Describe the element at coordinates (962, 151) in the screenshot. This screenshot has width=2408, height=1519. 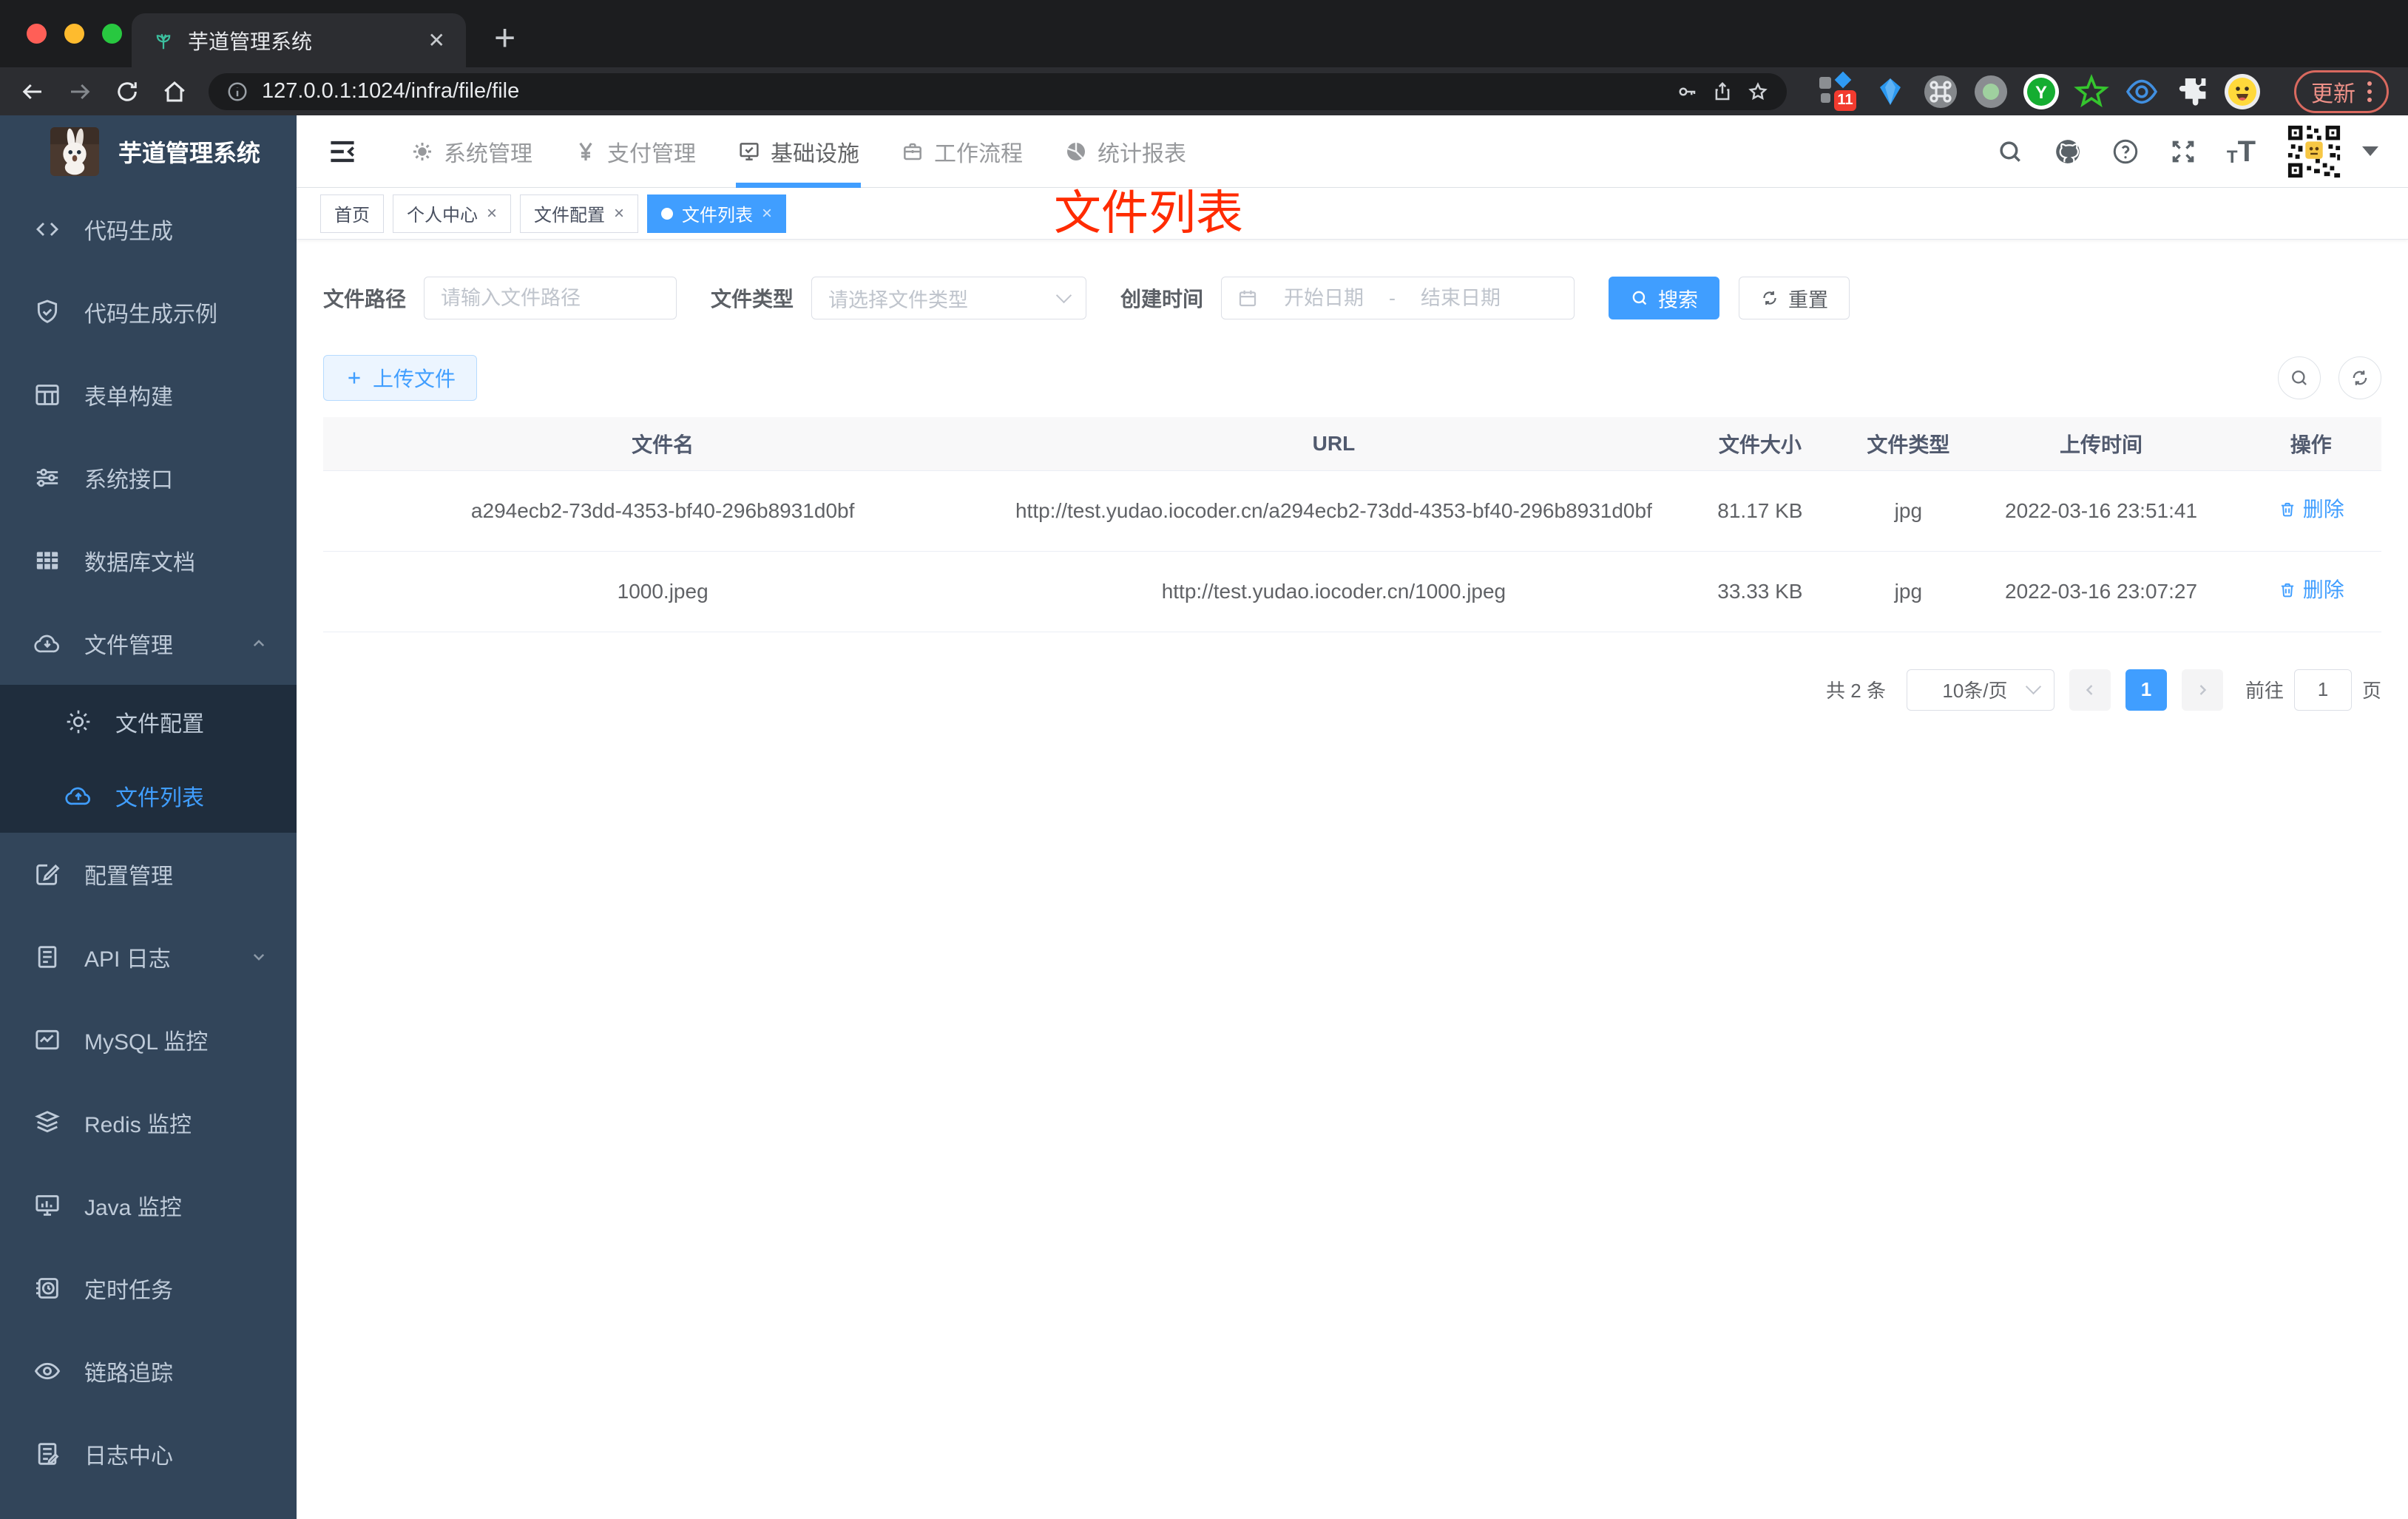
I see `menu-item-workflow: 工作流程` at that location.